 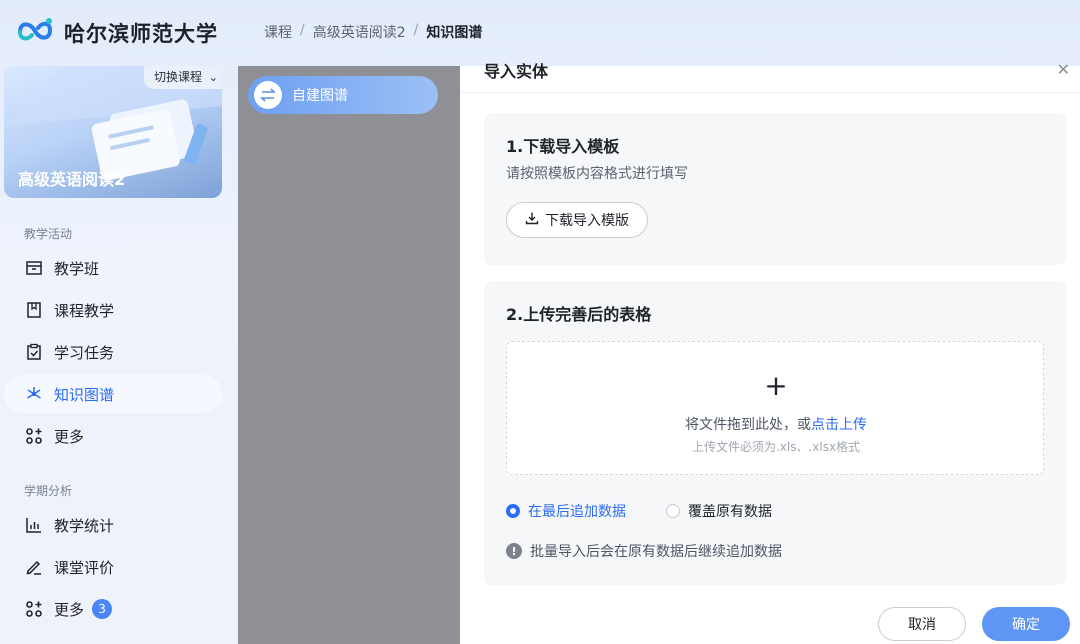 I want to click on top-header: 哈尔滨师范大学 课程 / 高级英语阅读2 / 知识图谱, so click(x=540, y=32).